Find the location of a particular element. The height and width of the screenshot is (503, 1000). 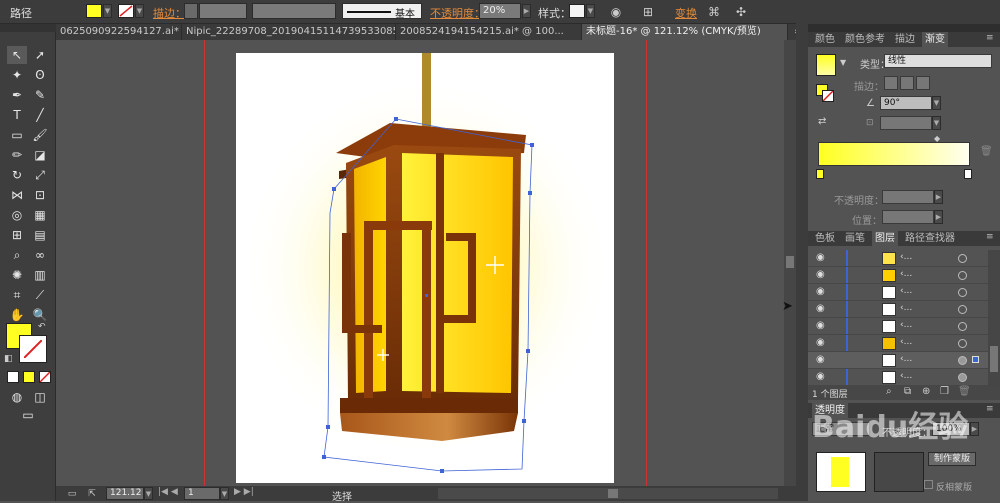

control-menu-icon: ✣ is located at coordinates (741, 12).